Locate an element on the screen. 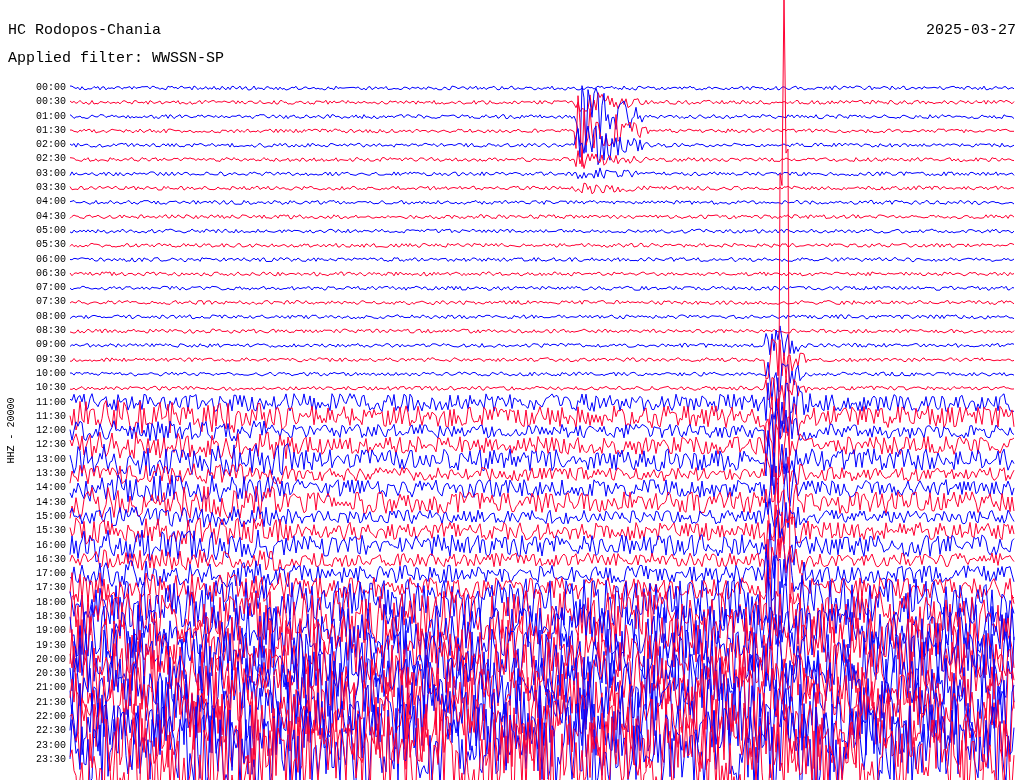  time-label: 03:00 is located at coordinates (51, 173).